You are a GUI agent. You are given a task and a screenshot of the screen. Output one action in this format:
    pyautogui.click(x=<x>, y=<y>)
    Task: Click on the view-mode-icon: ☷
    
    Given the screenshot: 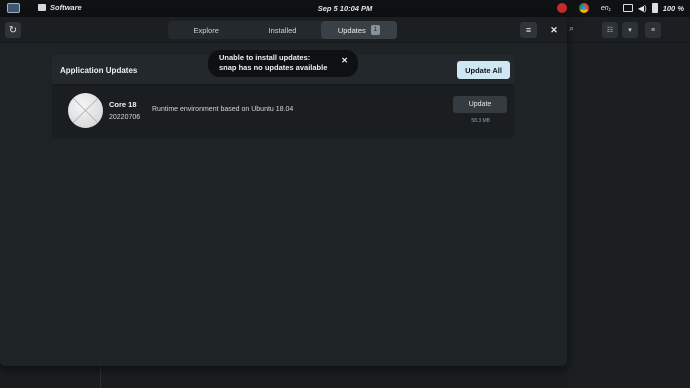 What is the action you would take?
    pyautogui.click(x=610, y=30)
    